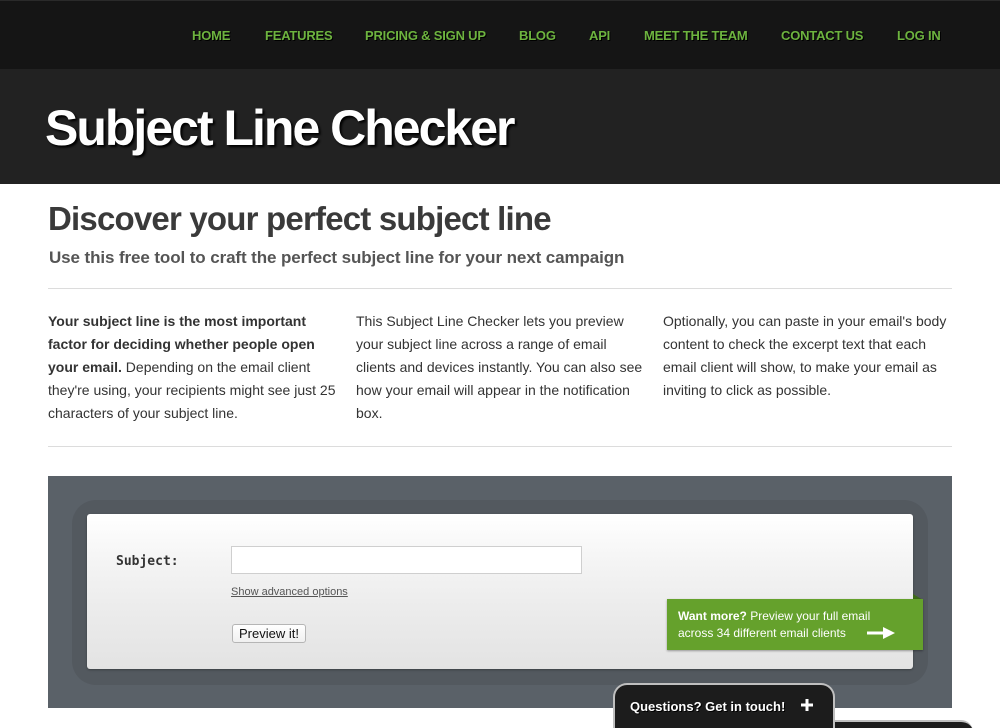 The height and width of the screenshot is (728, 1000). I want to click on page-title: Discover your perfect subject line, so click(300, 218).